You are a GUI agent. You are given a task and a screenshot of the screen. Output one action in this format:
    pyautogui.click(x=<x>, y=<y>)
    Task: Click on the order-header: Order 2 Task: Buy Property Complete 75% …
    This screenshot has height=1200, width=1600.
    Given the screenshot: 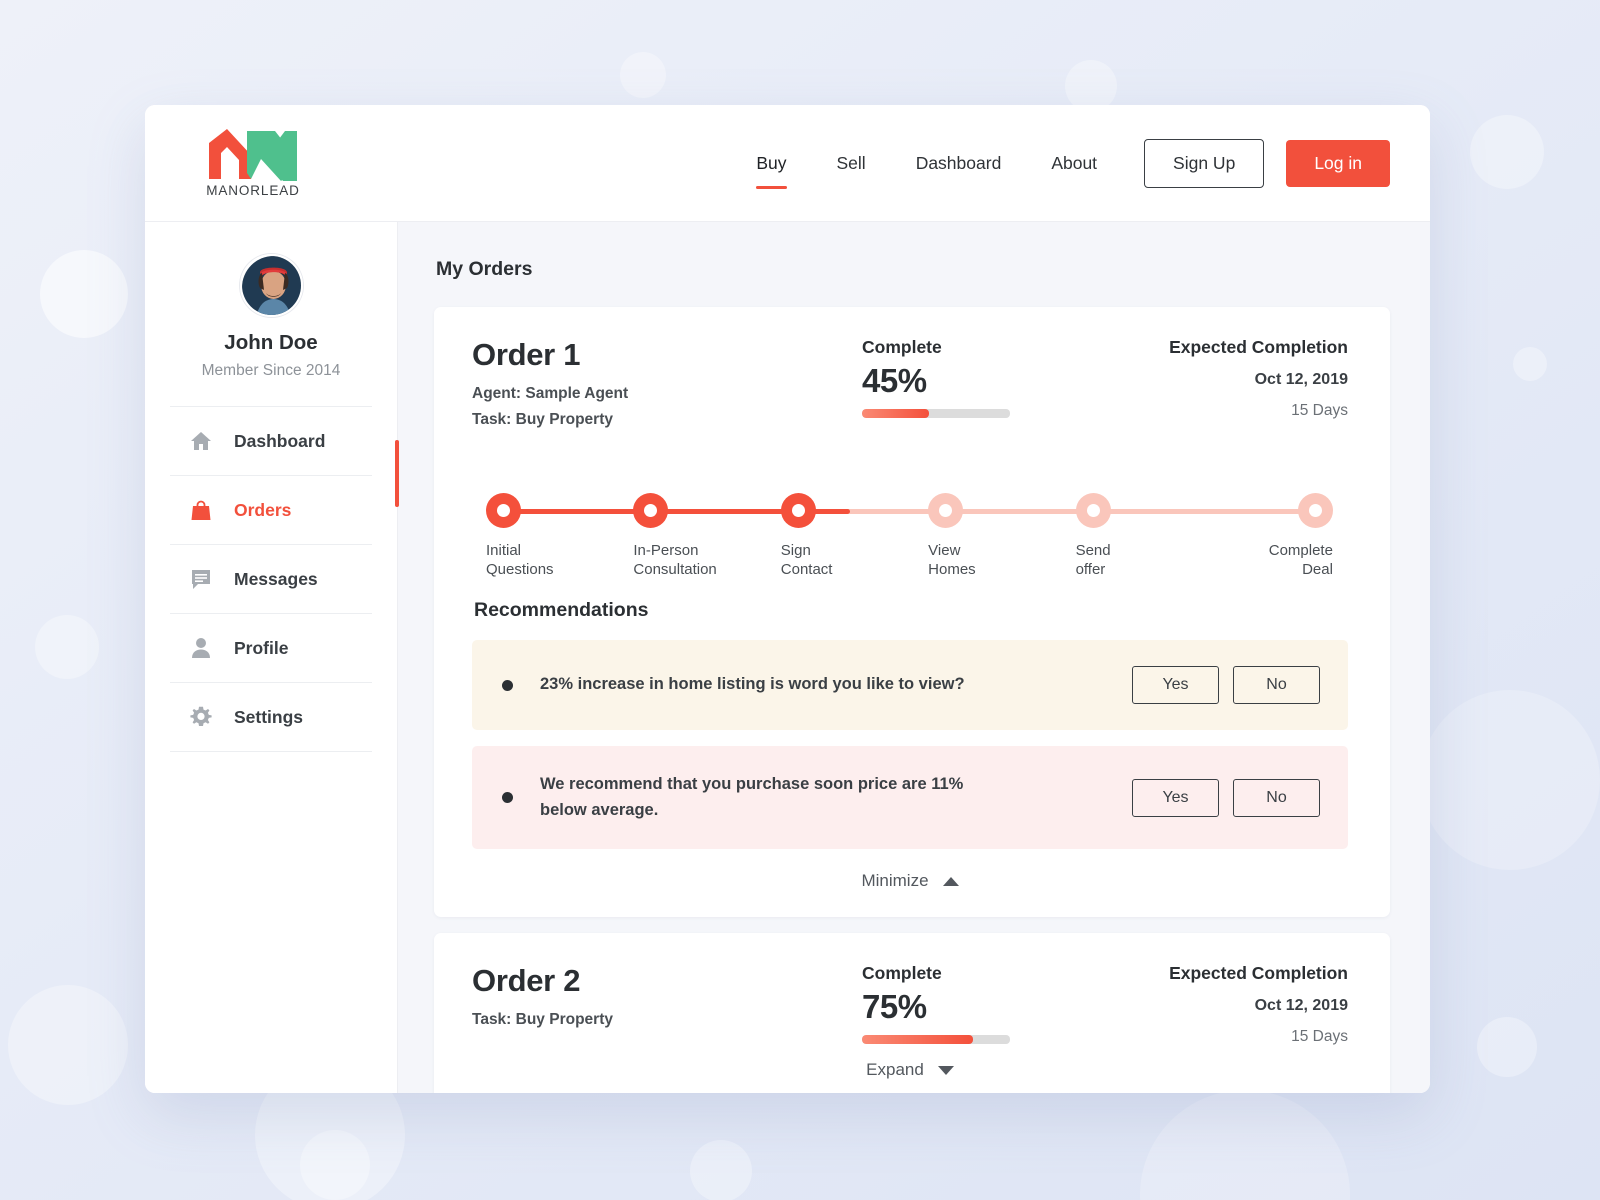 What is the action you would take?
    pyautogui.click(x=910, y=1004)
    